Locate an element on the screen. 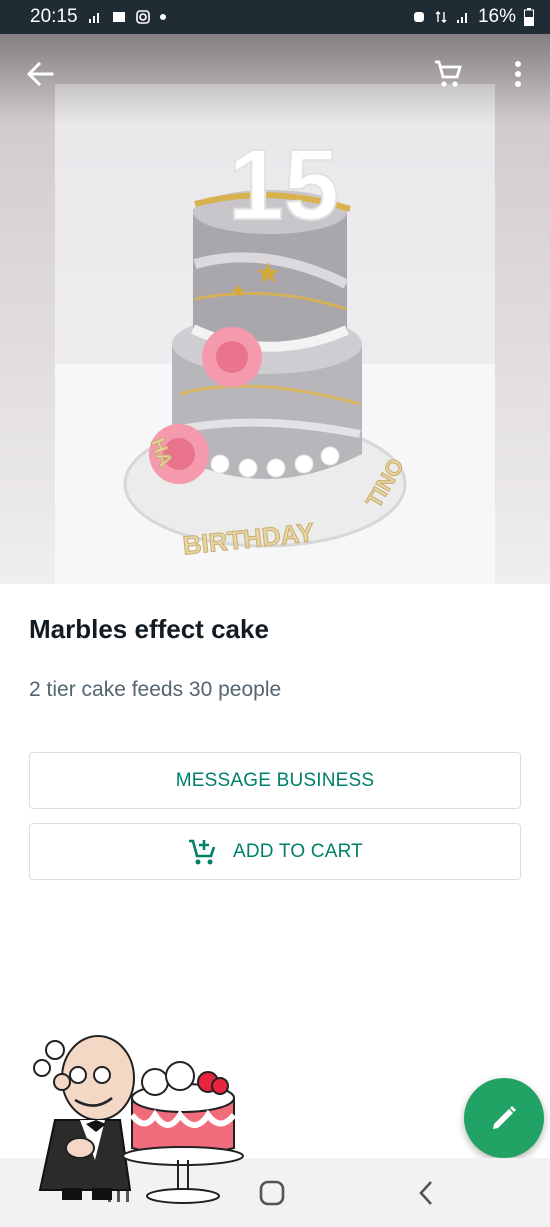  message-business-button: MESSAGE BUSINESS is located at coordinates (275, 780).